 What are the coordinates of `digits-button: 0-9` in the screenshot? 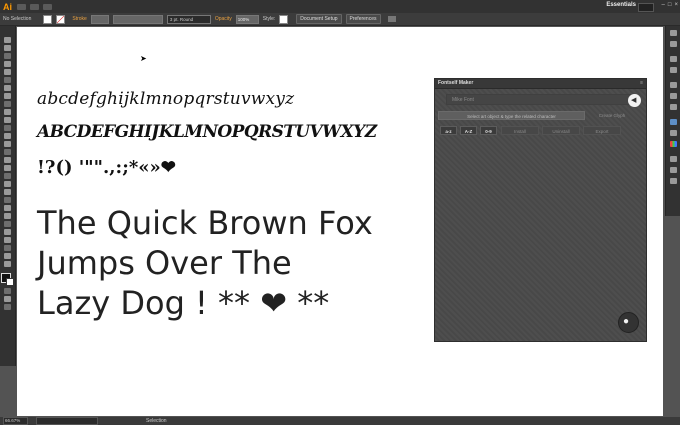 It's located at (488, 130).